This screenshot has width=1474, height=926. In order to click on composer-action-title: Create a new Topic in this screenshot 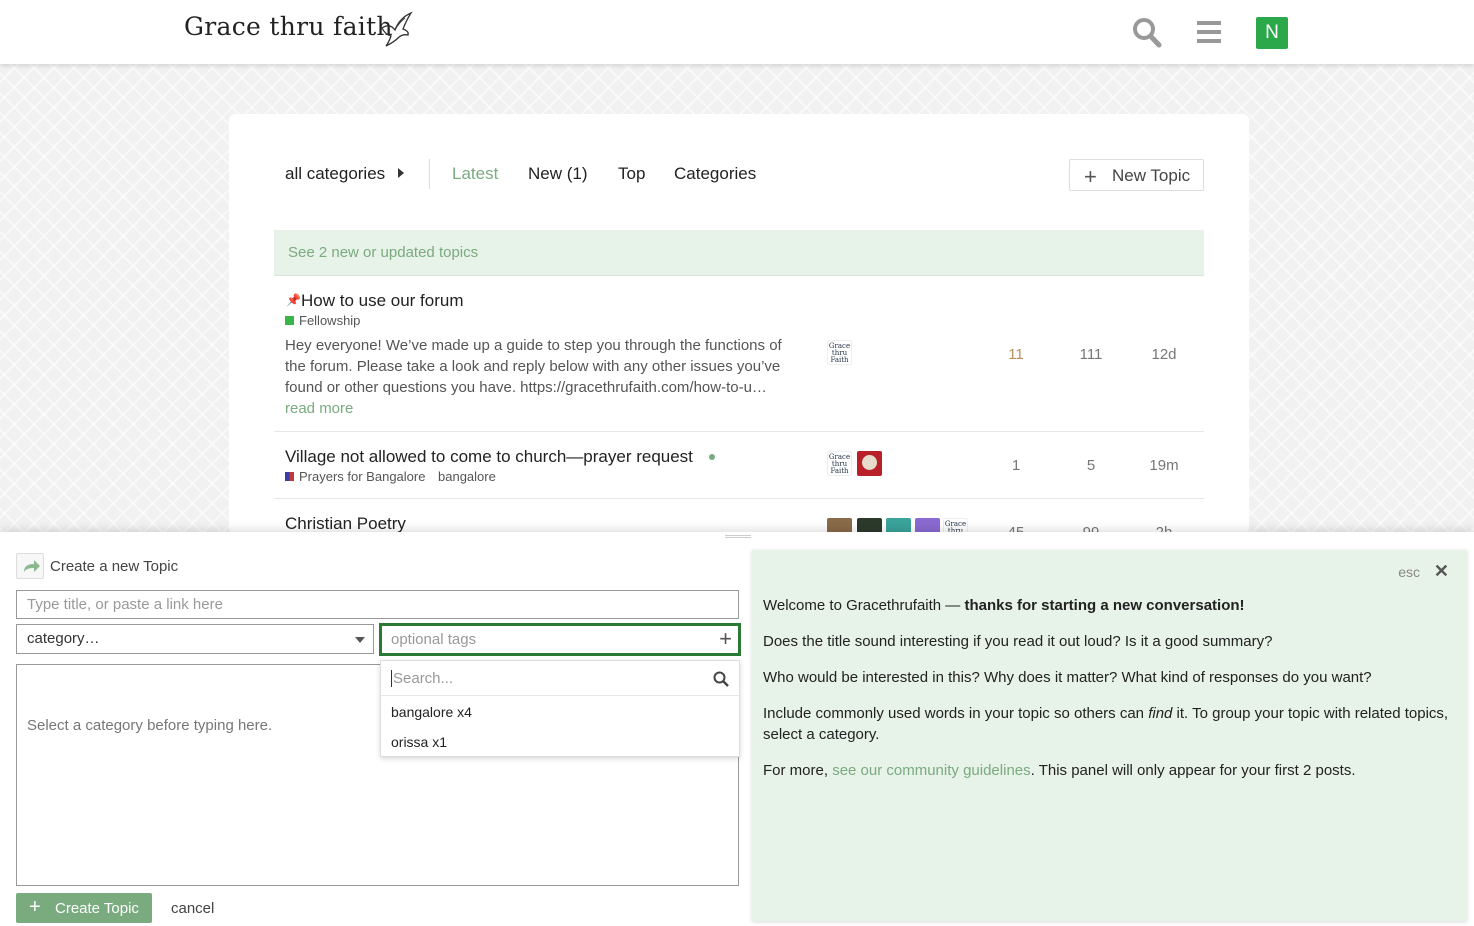, I will do `click(114, 566)`.